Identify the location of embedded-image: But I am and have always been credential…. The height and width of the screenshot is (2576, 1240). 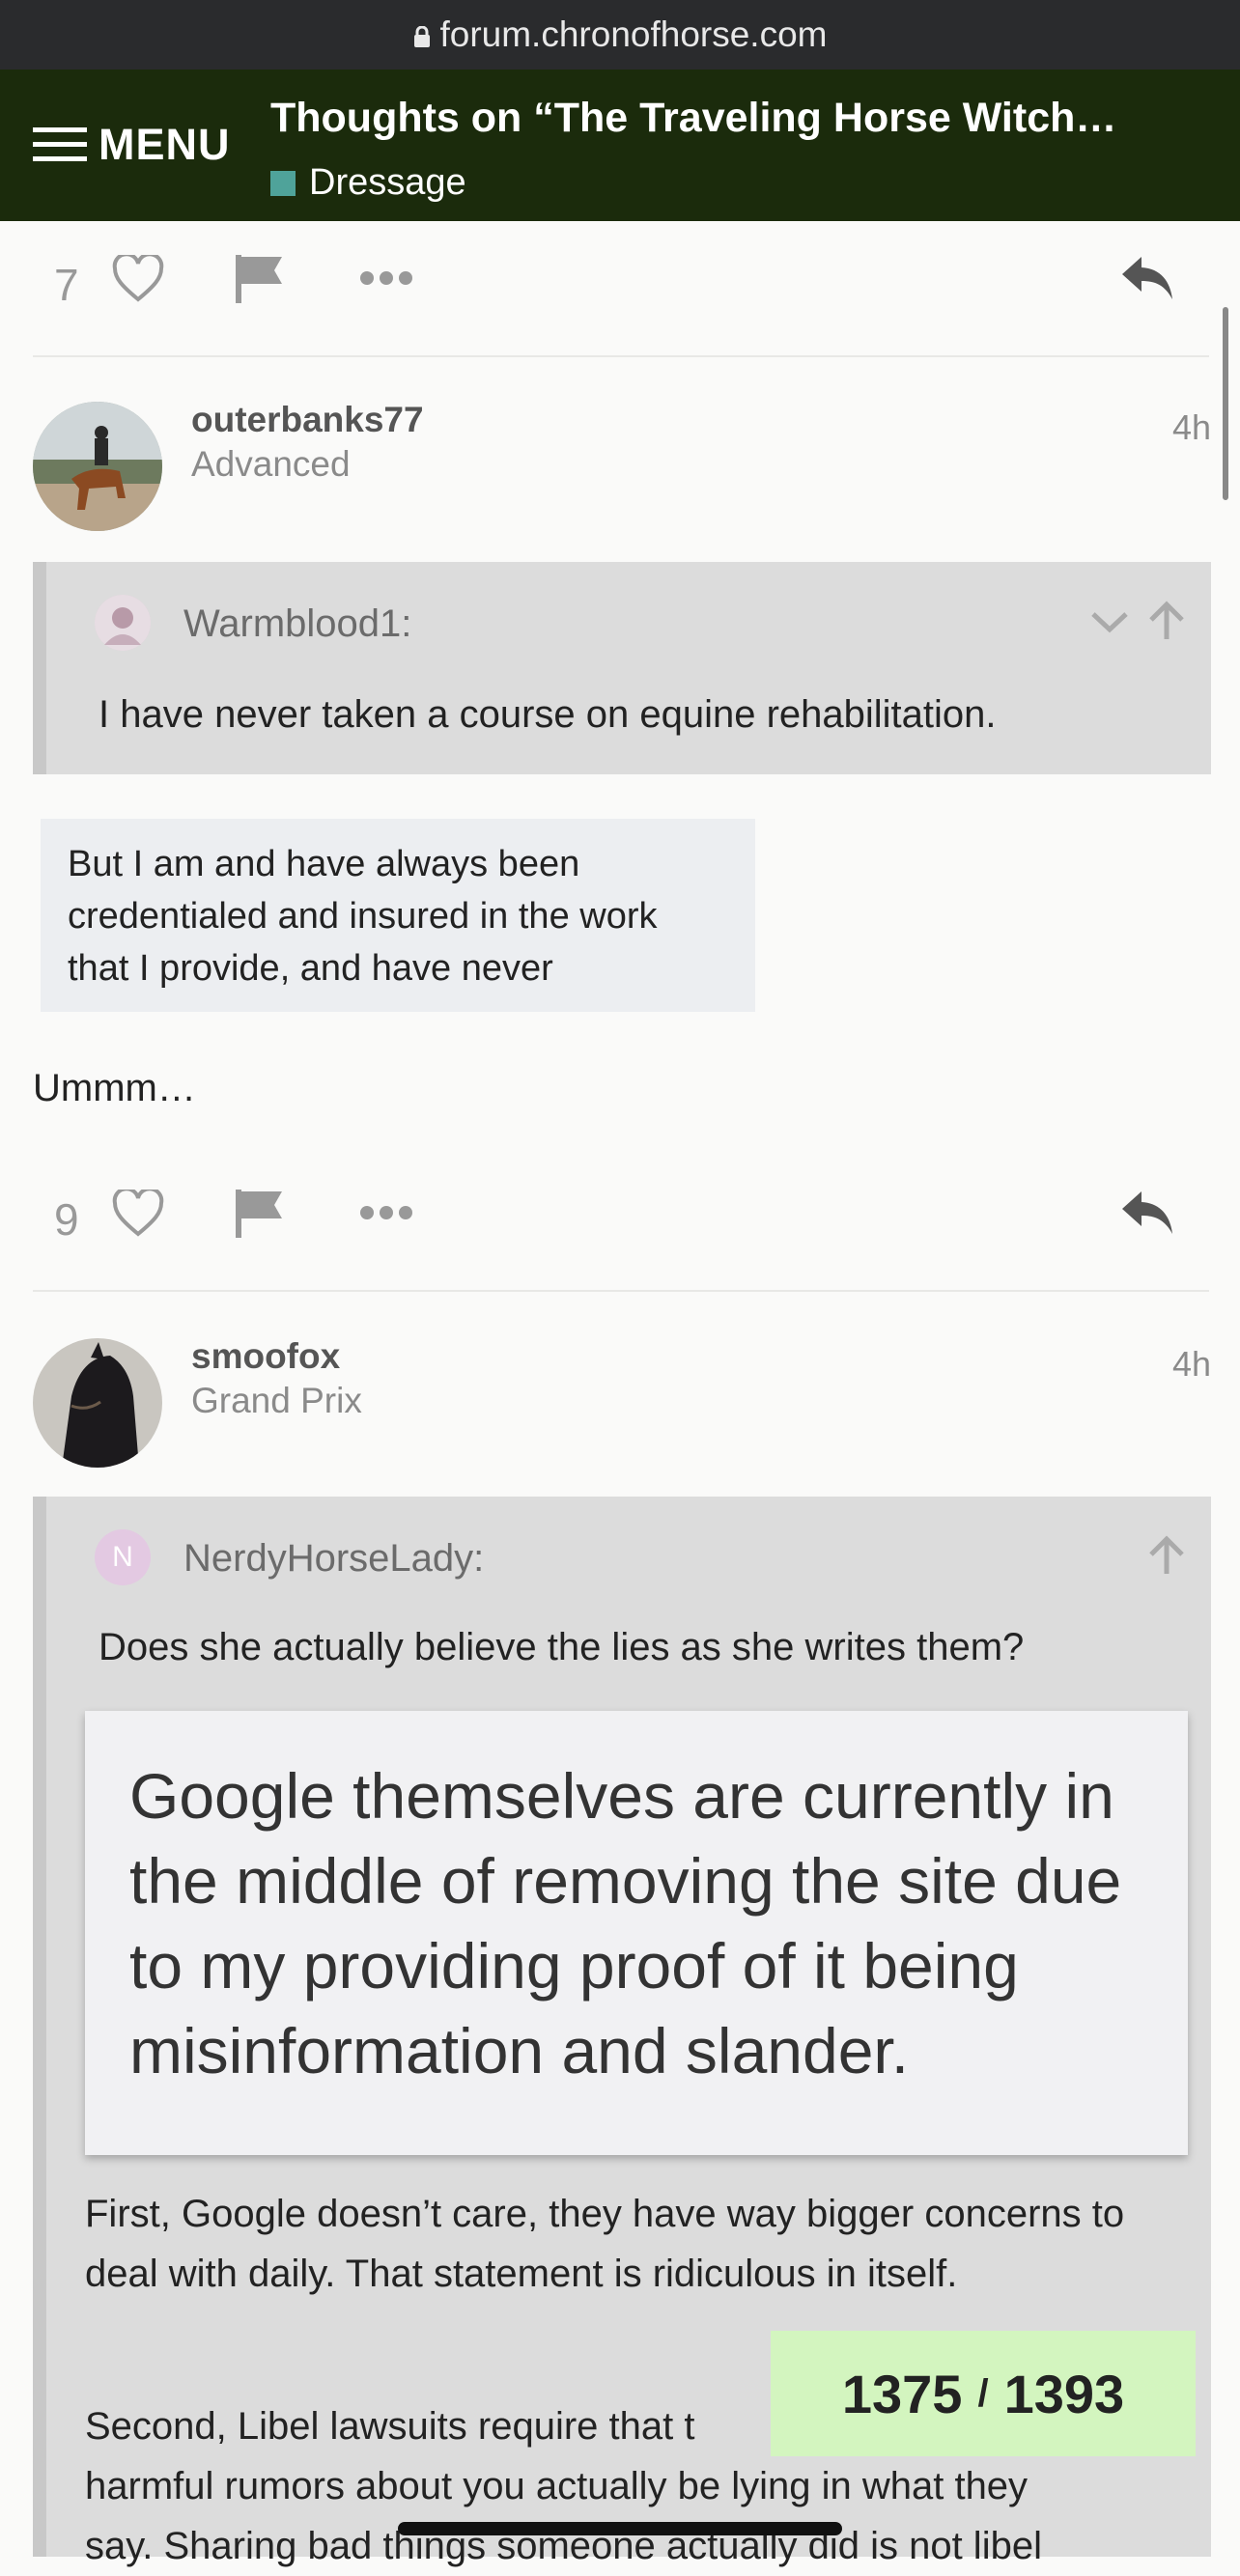
(398, 916).